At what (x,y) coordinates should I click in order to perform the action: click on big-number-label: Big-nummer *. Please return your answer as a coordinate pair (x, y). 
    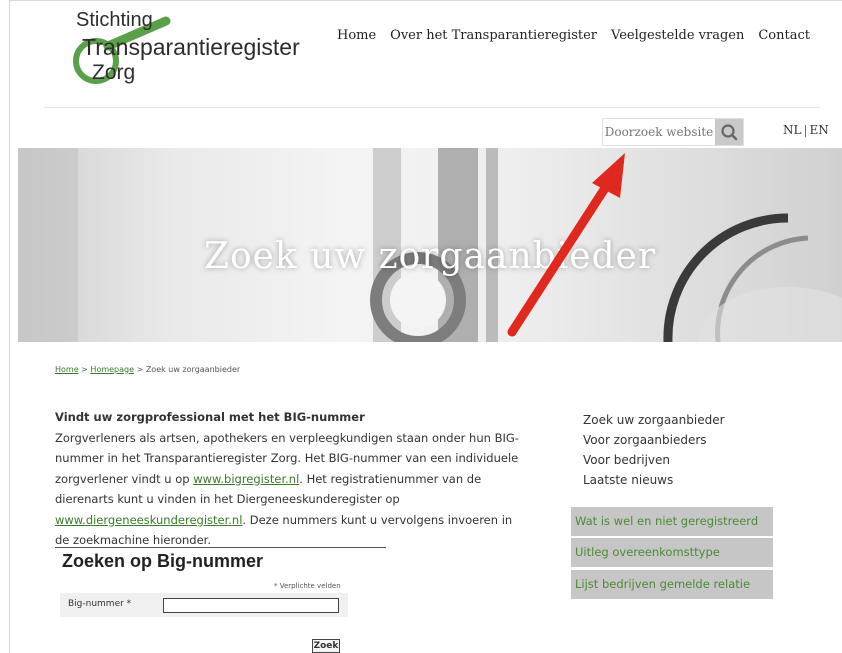
    Looking at the image, I should click on (100, 604).